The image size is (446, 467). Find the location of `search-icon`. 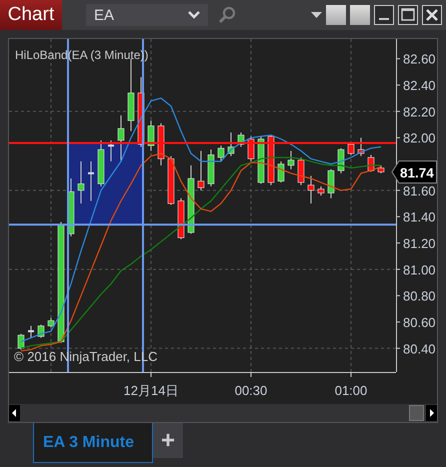

search-icon is located at coordinates (227, 15).